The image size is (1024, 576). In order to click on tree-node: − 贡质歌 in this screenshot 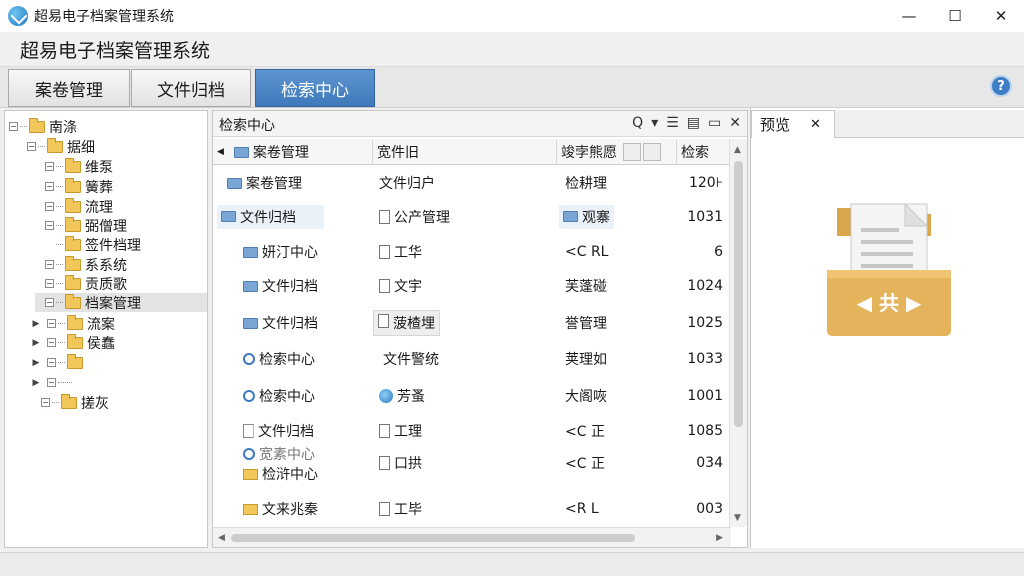, I will do `click(86, 283)`.